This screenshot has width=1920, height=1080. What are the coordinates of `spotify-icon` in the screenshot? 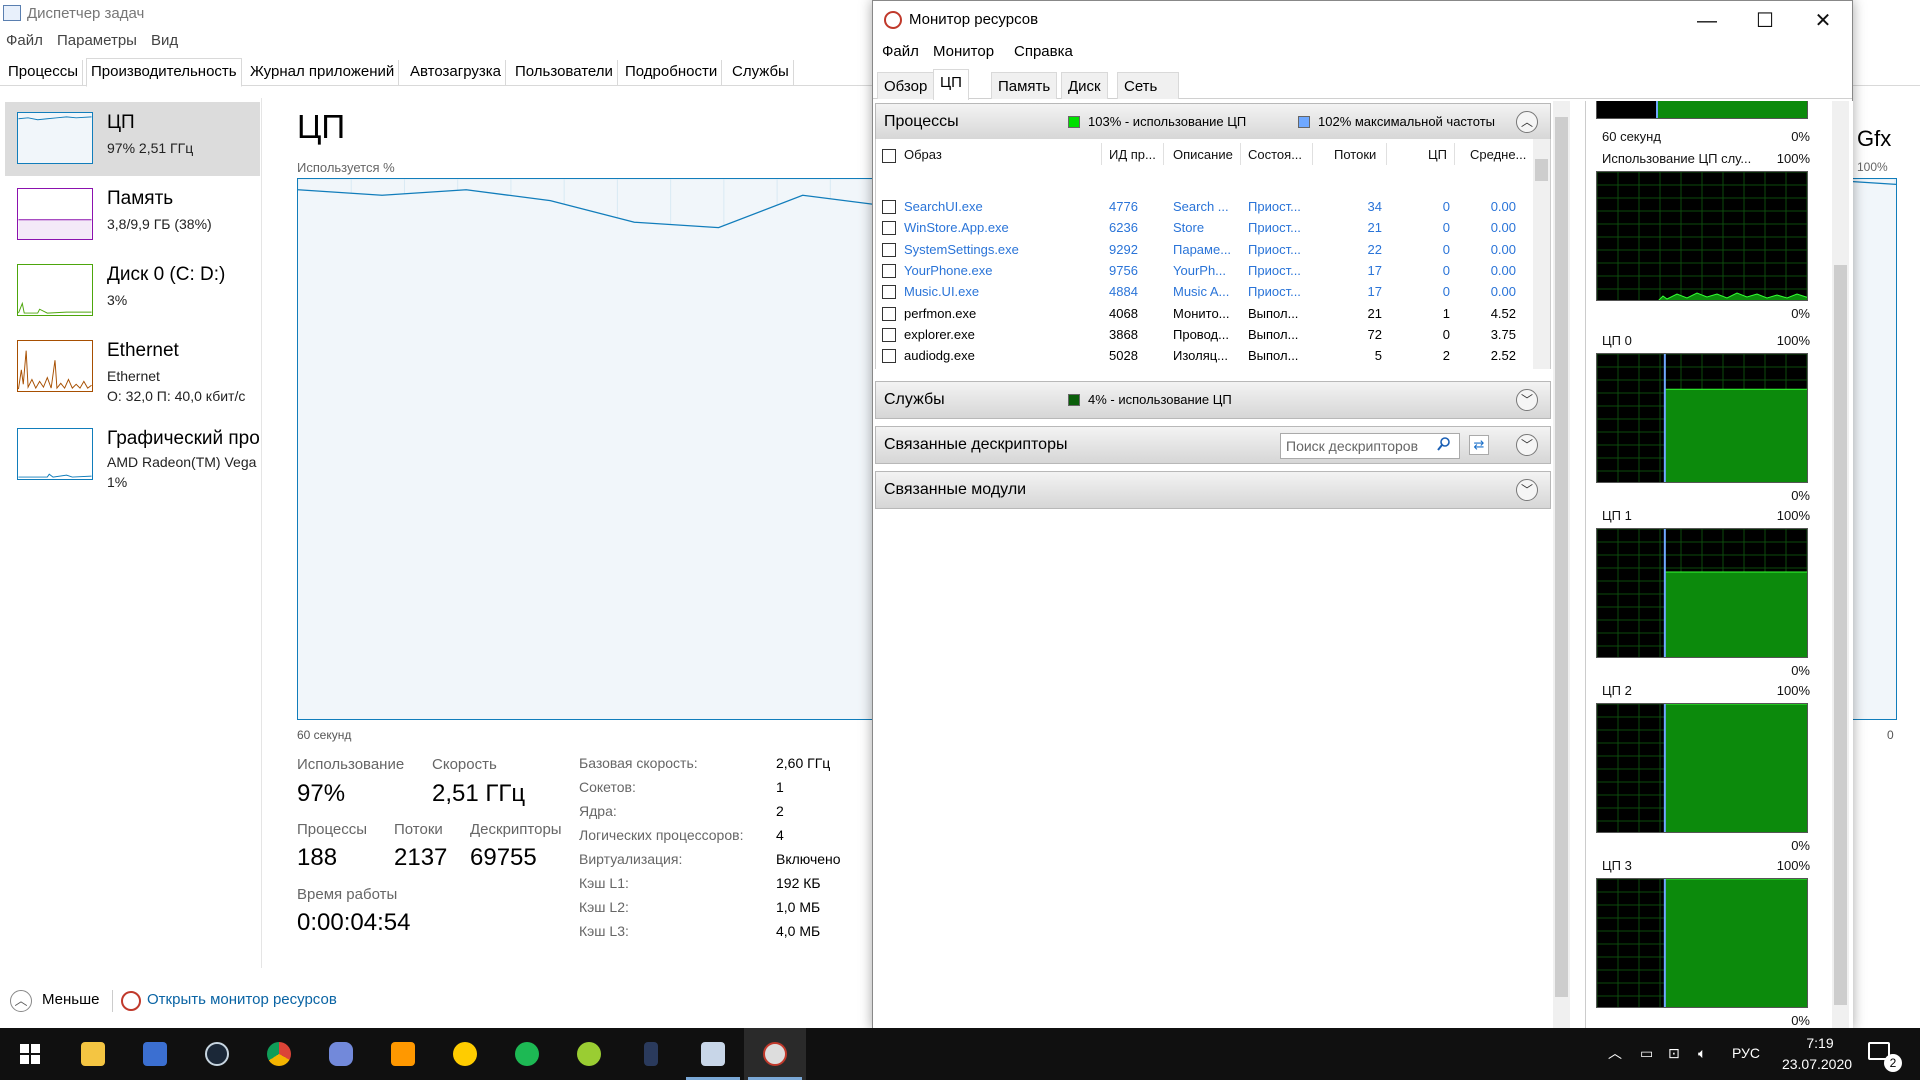 It's located at (527, 1054).